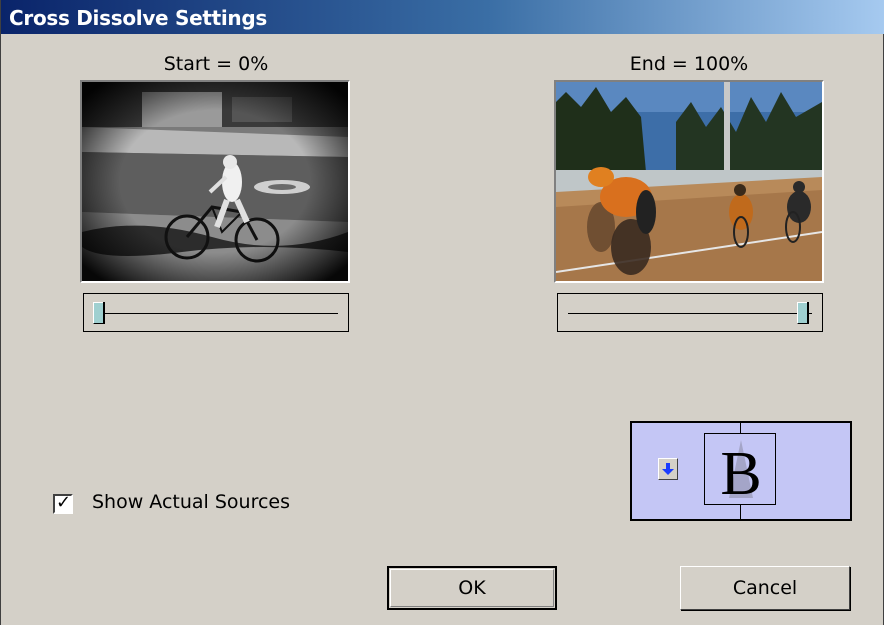 The width and height of the screenshot is (884, 625). Describe the element at coordinates (215, 181) in the screenshot. I see `start-preview-image` at that location.